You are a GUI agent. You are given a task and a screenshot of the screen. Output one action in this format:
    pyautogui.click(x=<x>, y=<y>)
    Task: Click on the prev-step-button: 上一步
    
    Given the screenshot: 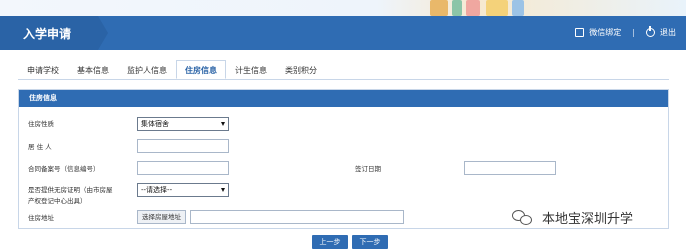 What is the action you would take?
    pyautogui.click(x=330, y=242)
    